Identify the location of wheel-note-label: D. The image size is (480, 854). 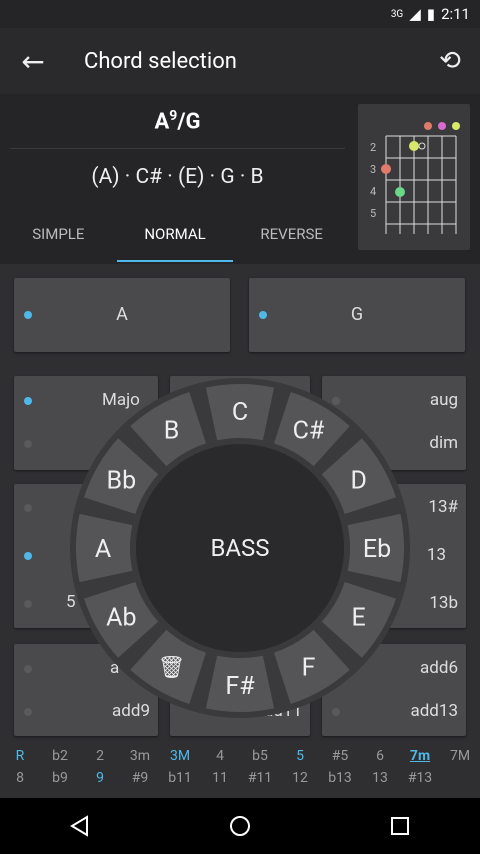
(358, 481).